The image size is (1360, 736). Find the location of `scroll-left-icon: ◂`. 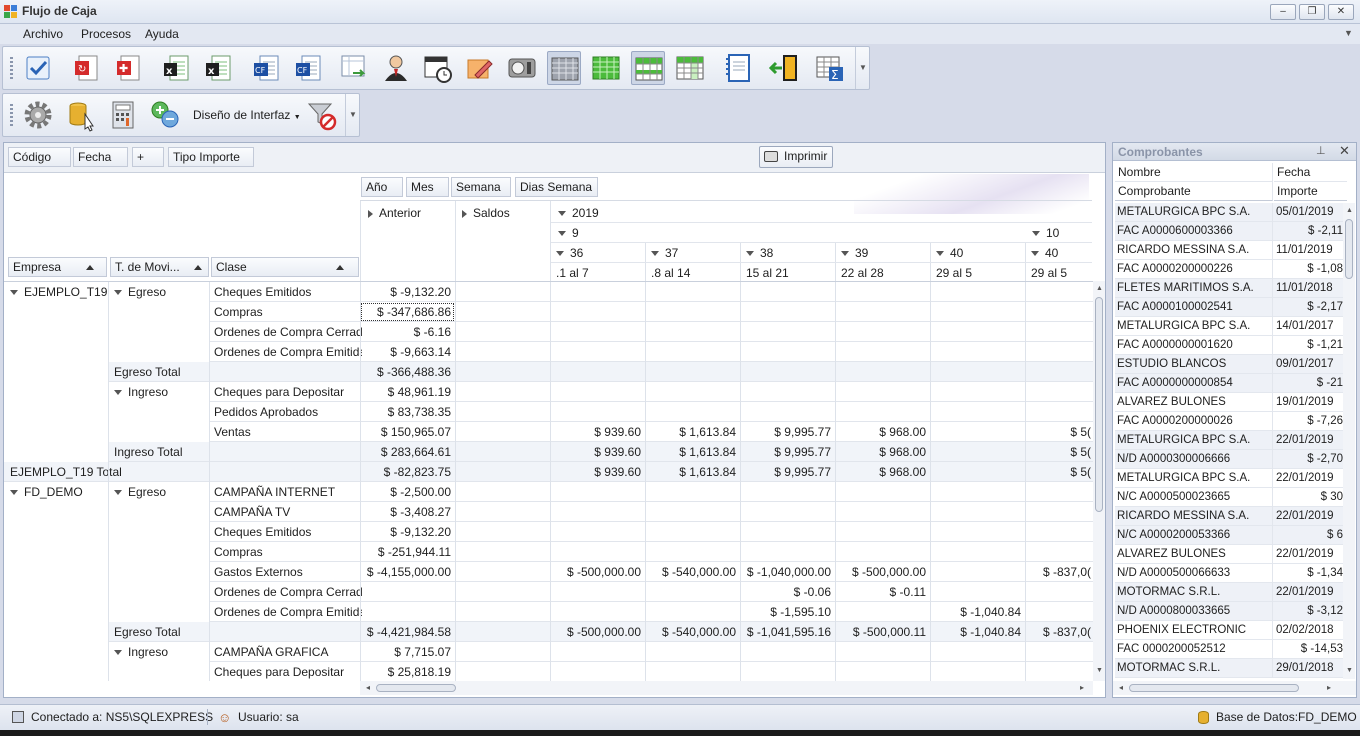

scroll-left-icon: ◂ is located at coordinates (1121, 687).